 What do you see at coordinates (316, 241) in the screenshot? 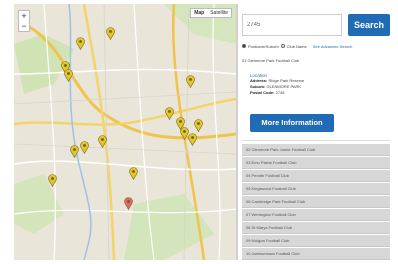
I see `list-item: 09 Mulgoa Football Club` at bounding box center [316, 241].